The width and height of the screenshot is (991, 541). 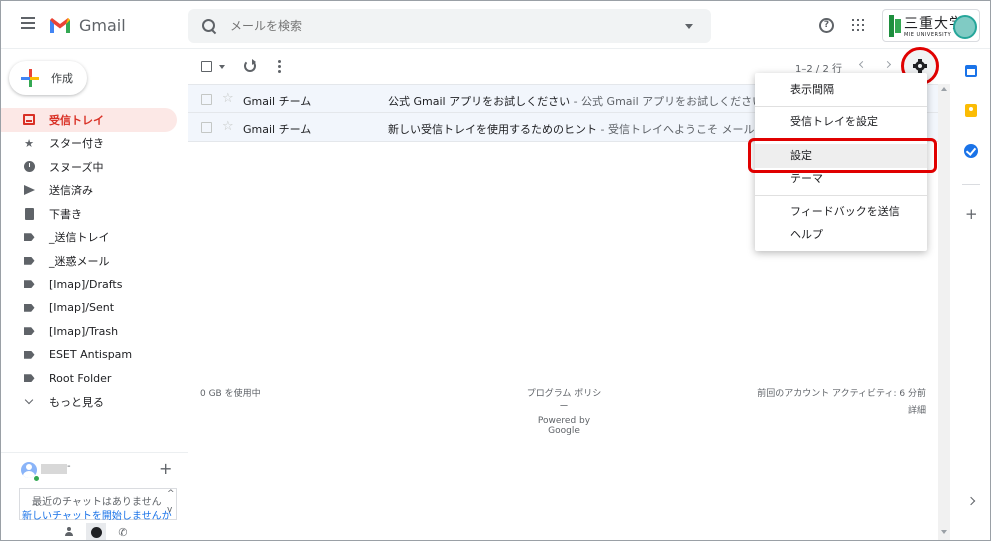 I want to click on header: Gmail ? 三重大学 MIE UNIVERSITY, so click(x=495, y=25).